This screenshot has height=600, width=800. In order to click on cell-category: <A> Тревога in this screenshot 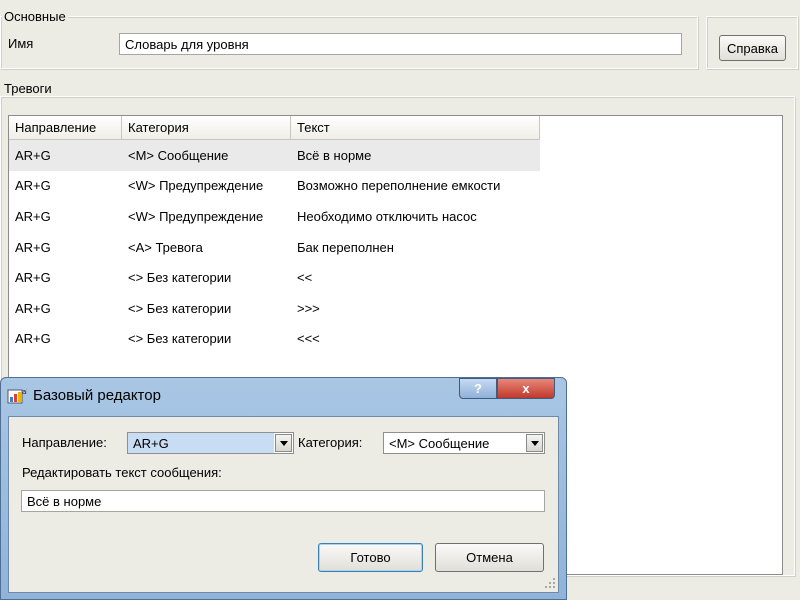, I will do `click(165, 247)`.